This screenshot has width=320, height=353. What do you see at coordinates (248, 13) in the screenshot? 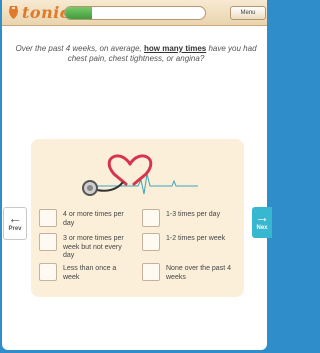
I see `menu-button: Menu` at bounding box center [248, 13].